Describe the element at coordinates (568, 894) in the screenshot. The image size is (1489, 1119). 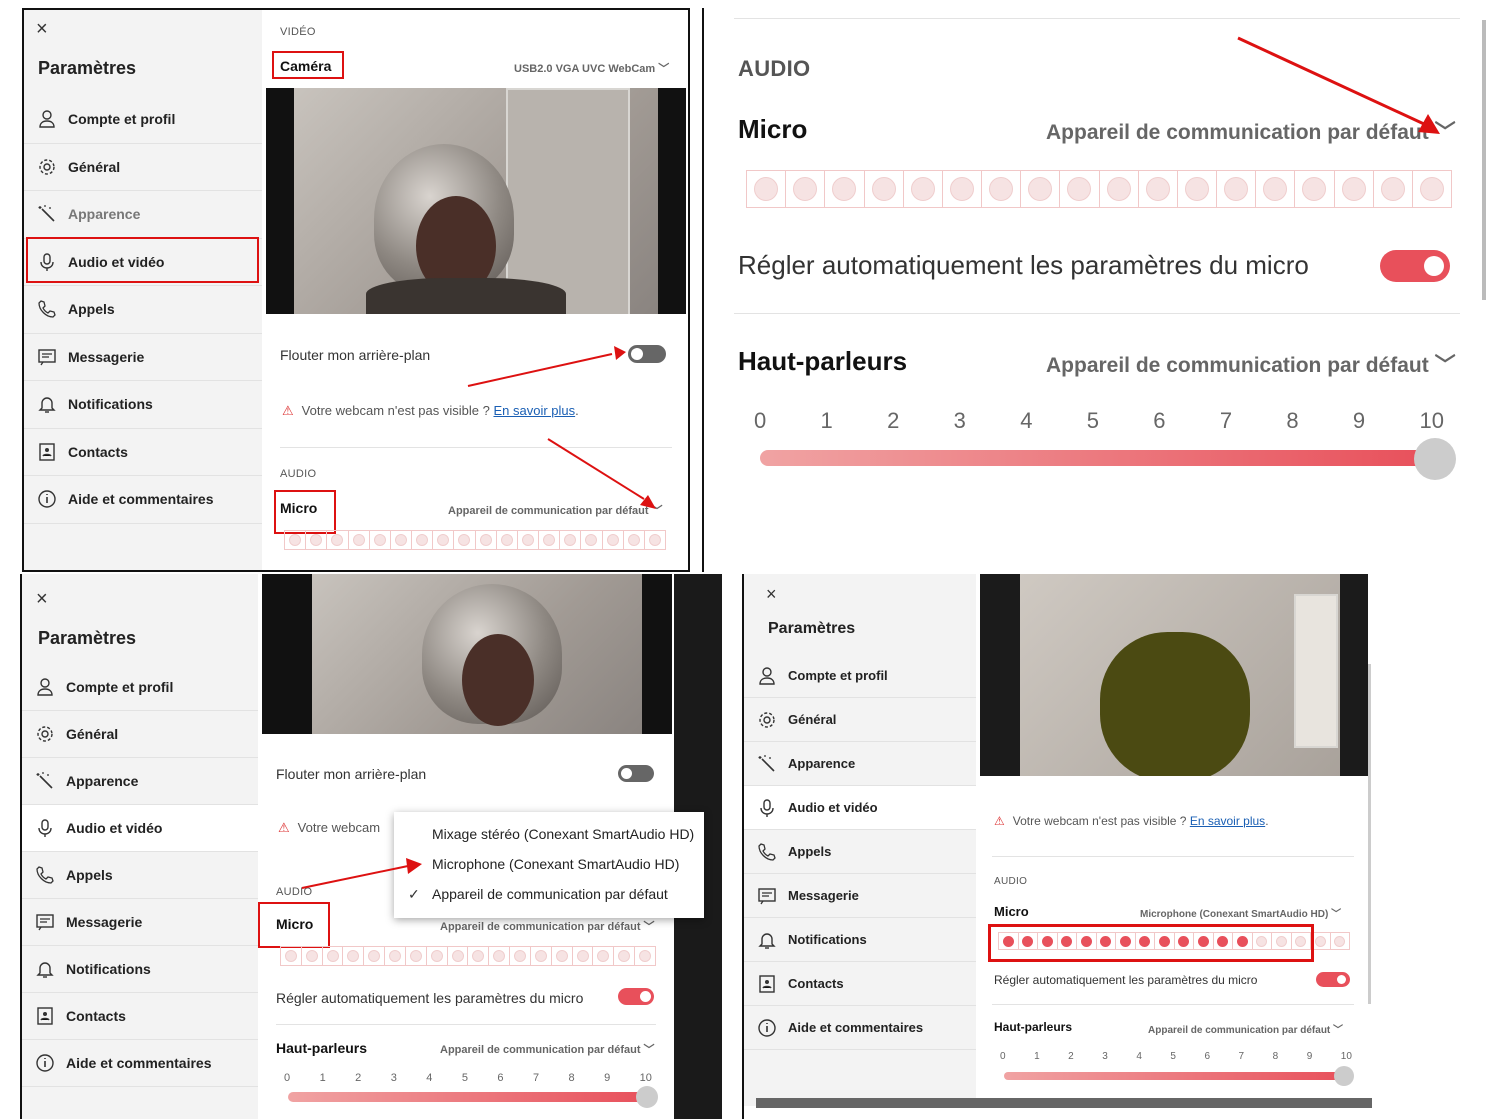
I see `menu-option-default-device: Appareil de communication par défaut` at that location.